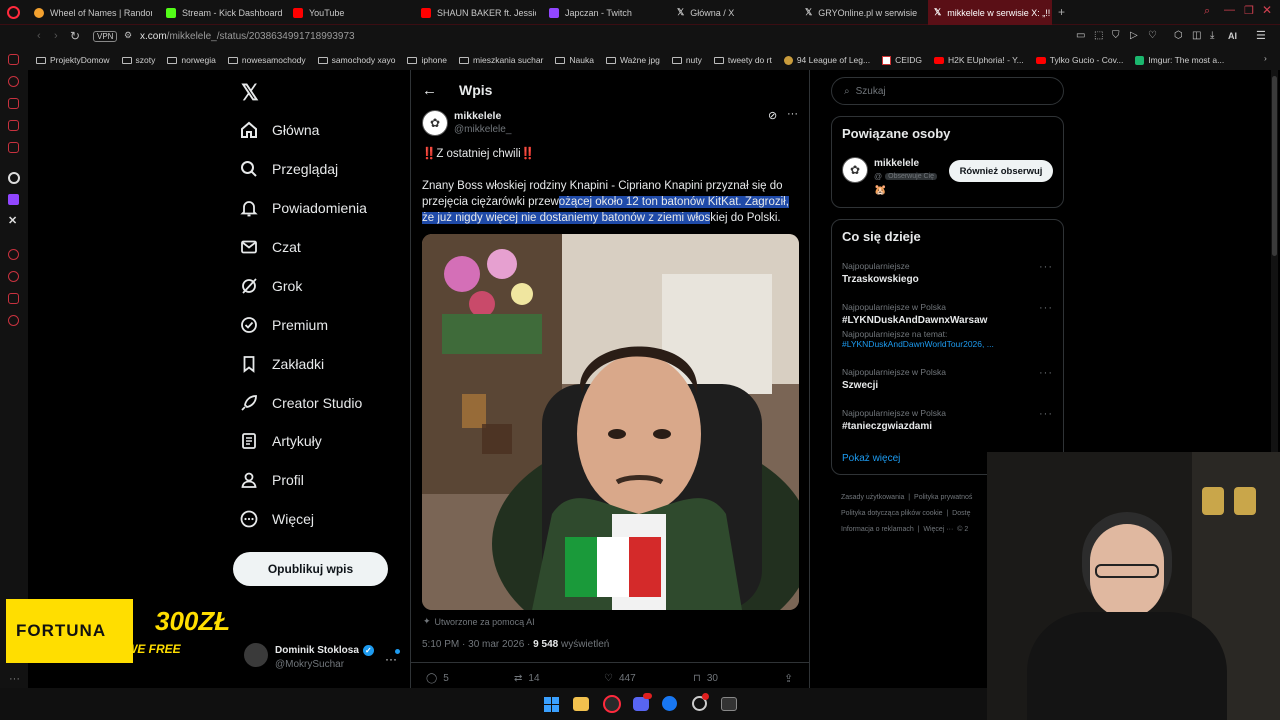 The width and height of the screenshot is (1280, 720). I want to click on nav-profile: Profil, so click(272, 480).